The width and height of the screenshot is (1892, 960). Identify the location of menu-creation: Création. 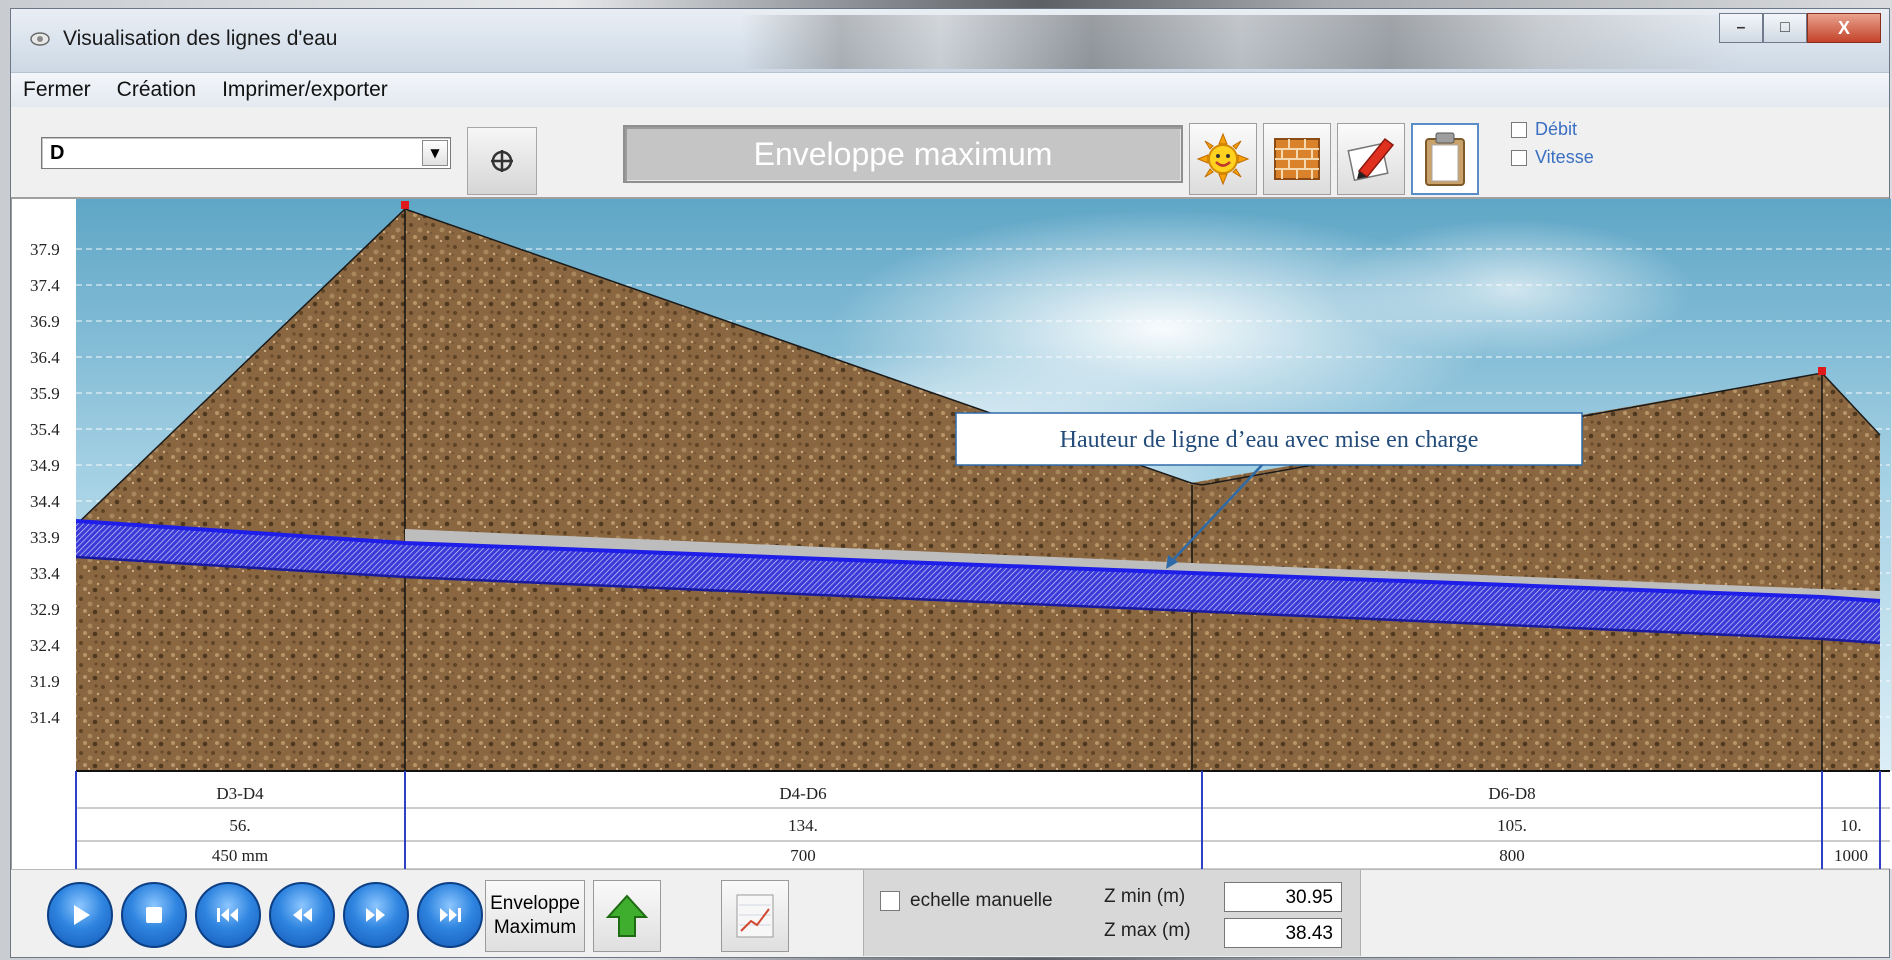
(157, 90).